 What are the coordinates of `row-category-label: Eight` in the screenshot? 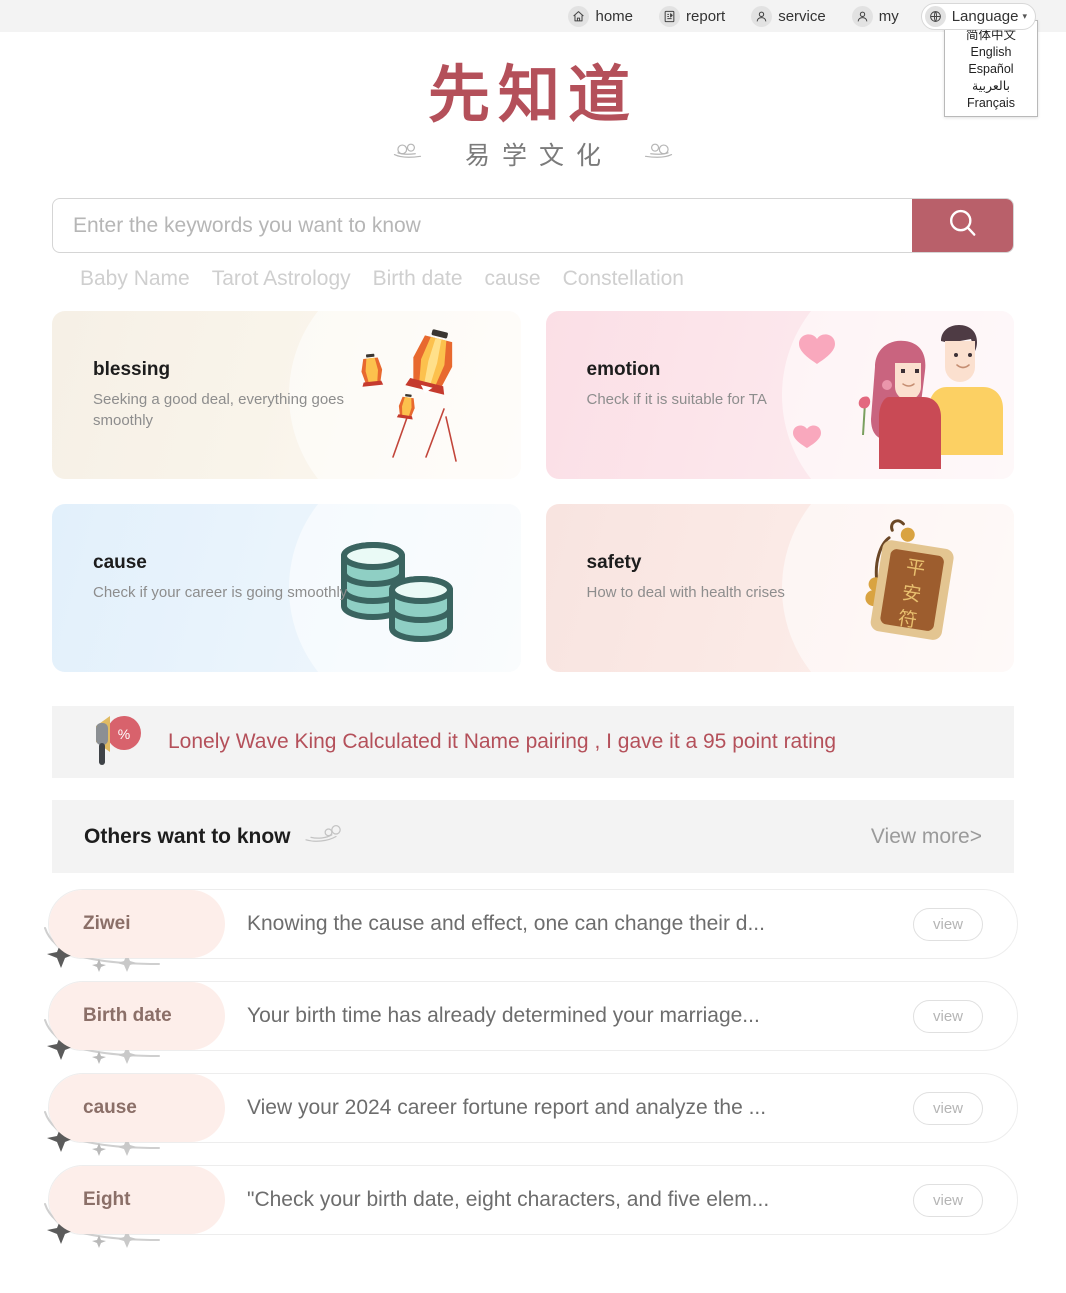 It's located at (107, 1199).